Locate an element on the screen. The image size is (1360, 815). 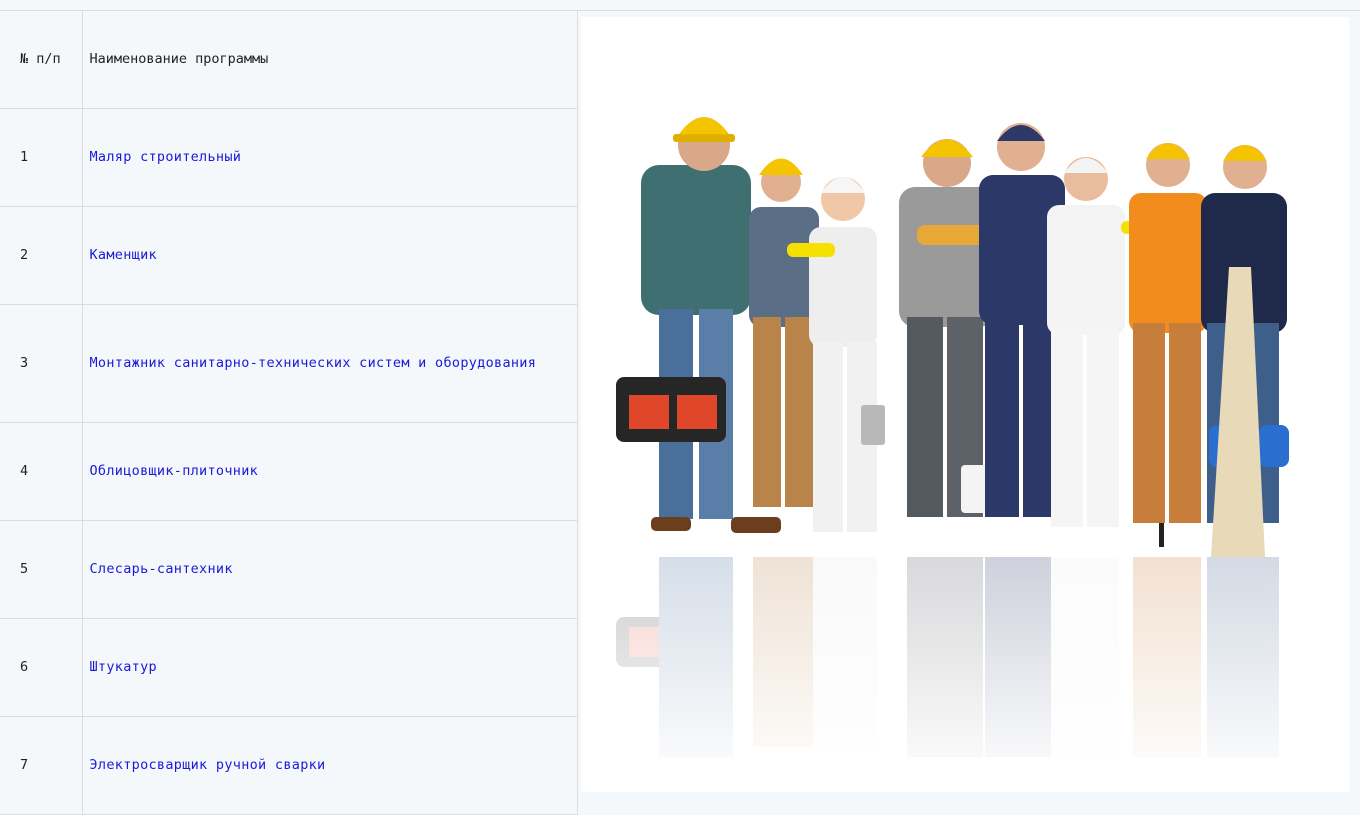
row-number: 6 is located at coordinates (41, 667).